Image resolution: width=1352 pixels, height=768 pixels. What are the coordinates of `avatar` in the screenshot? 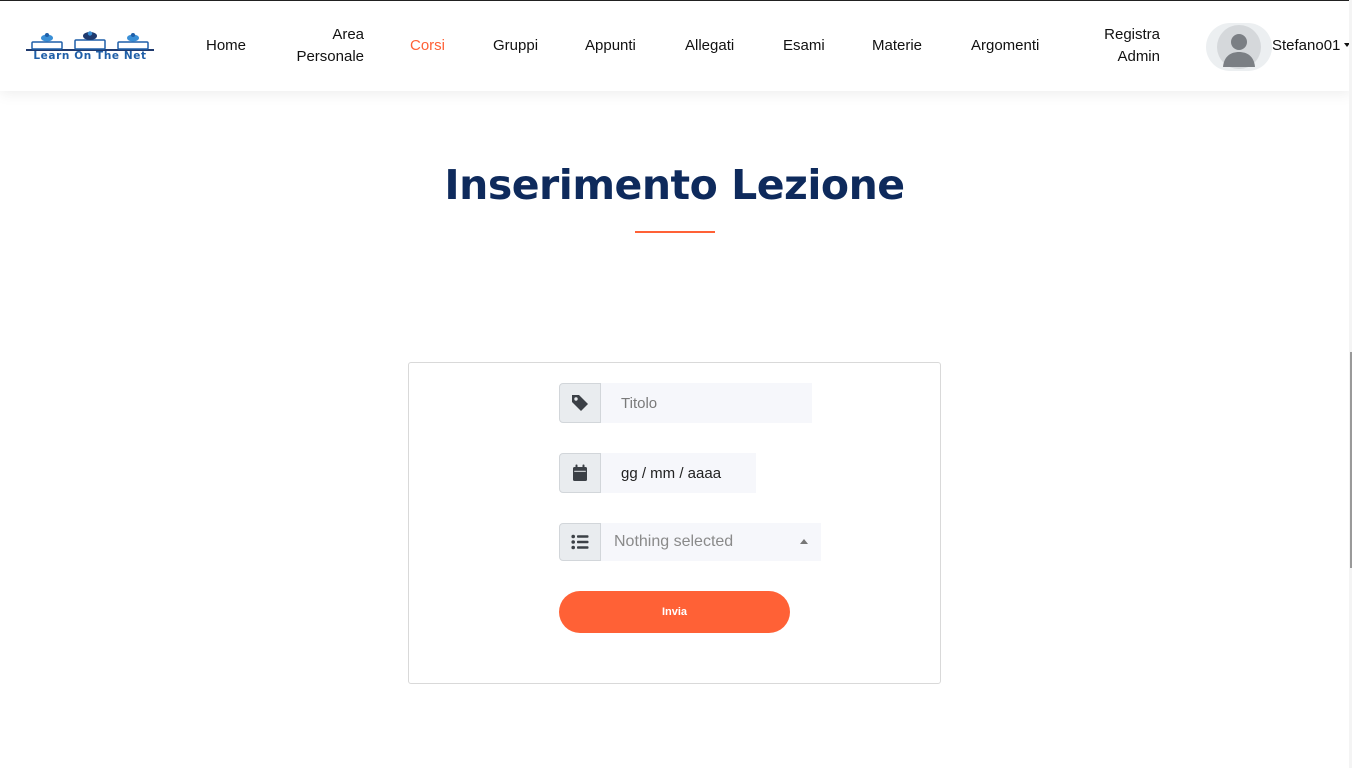 It's located at (1239, 47).